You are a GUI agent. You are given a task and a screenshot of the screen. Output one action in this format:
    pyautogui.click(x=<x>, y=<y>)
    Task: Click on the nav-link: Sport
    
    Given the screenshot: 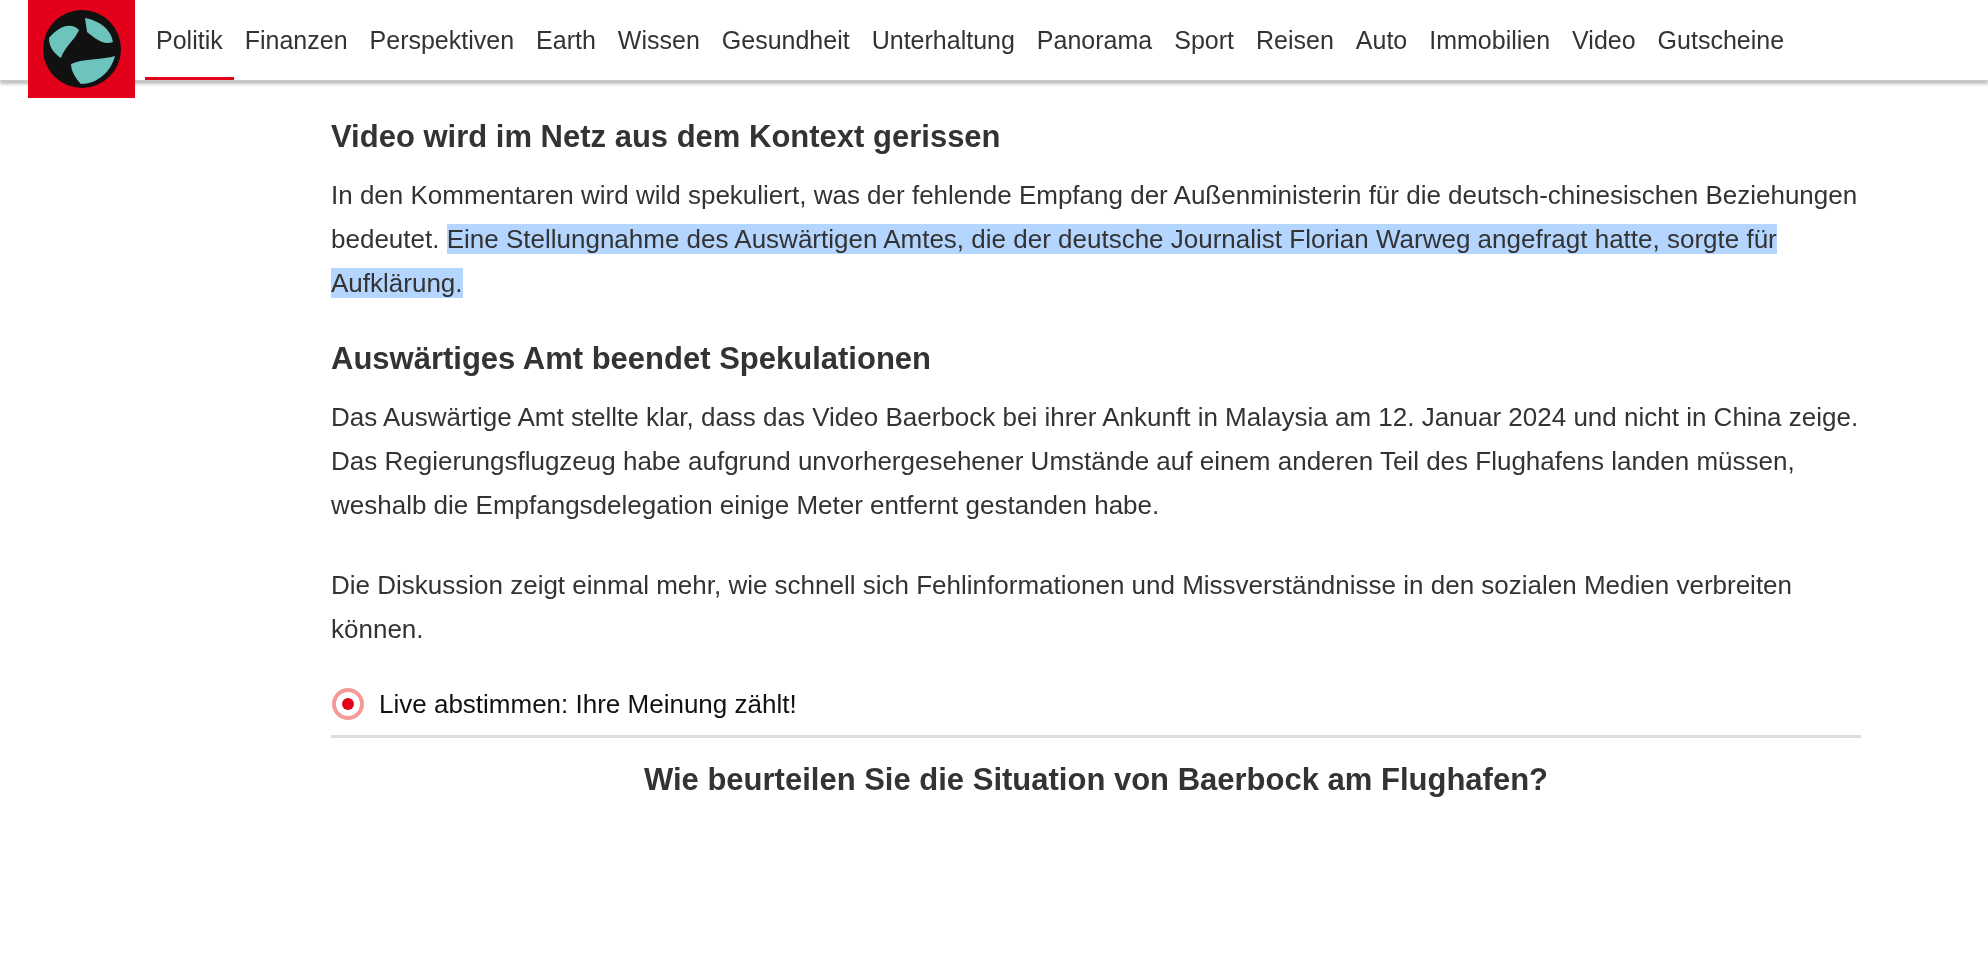 What is the action you would take?
    pyautogui.click(x=1204, y=40)
    